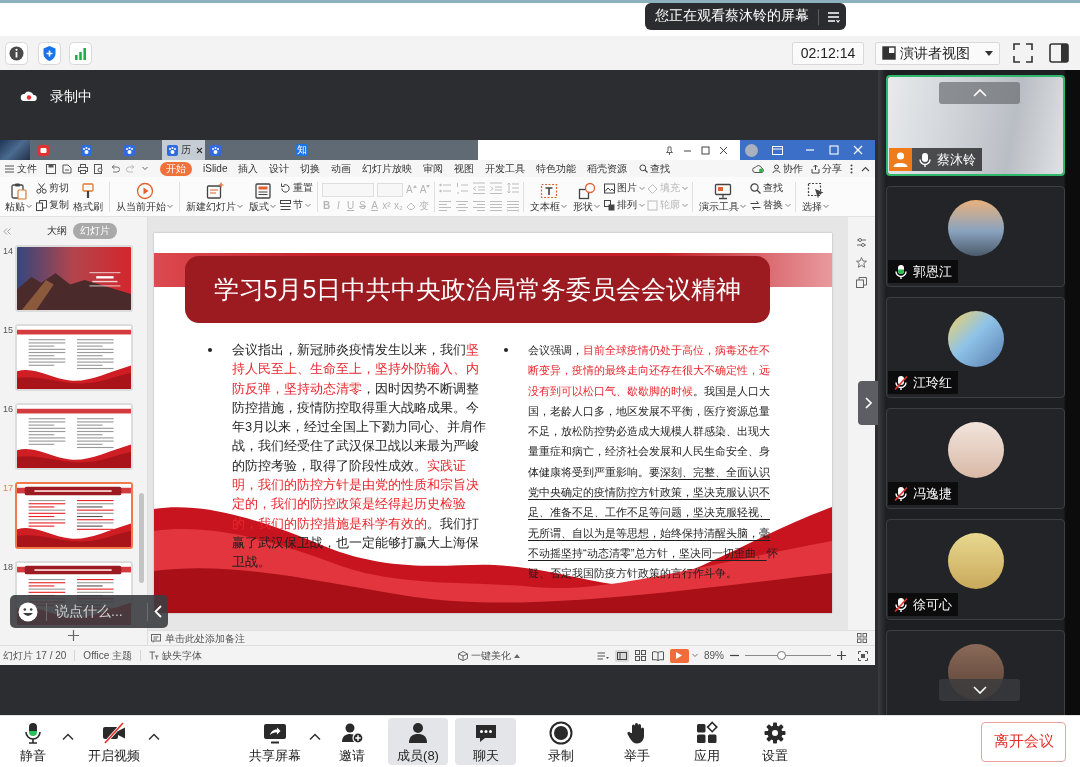  I want to click on fit-window-icon, so click(863, 655).